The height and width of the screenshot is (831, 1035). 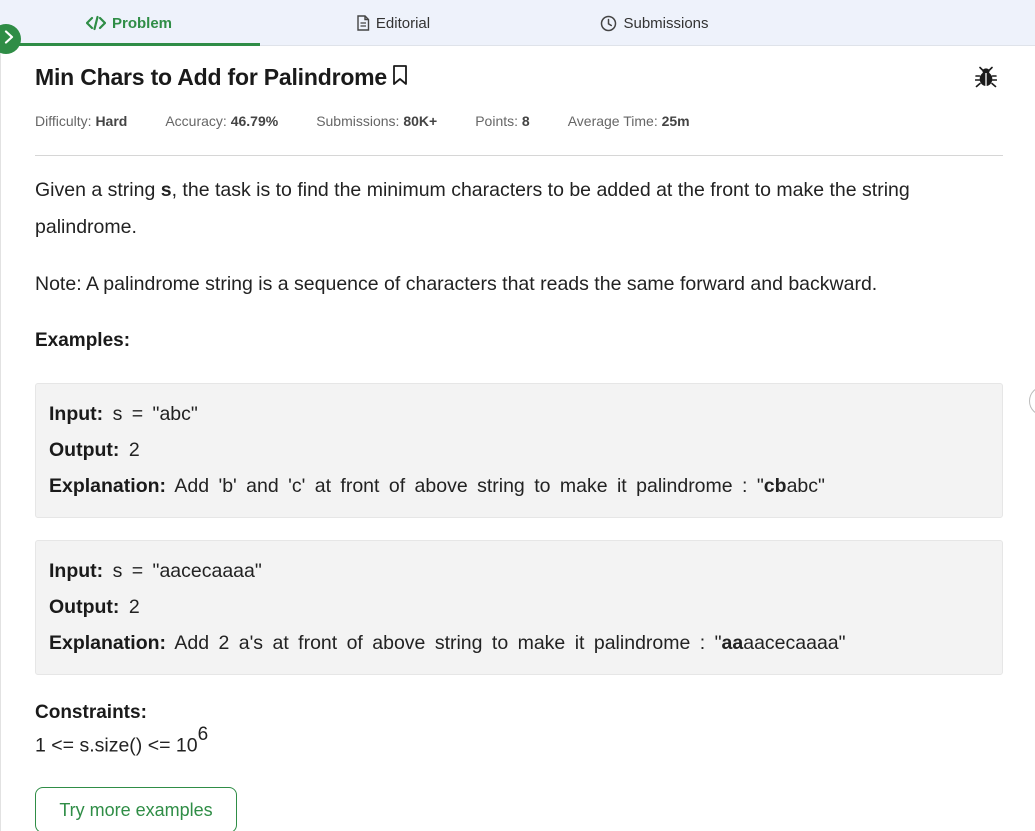 What do you see at coordinates (403, 23) in the screenshot?
I see `tab-editorial-label: Editorial` at bounding box center [403, 23].